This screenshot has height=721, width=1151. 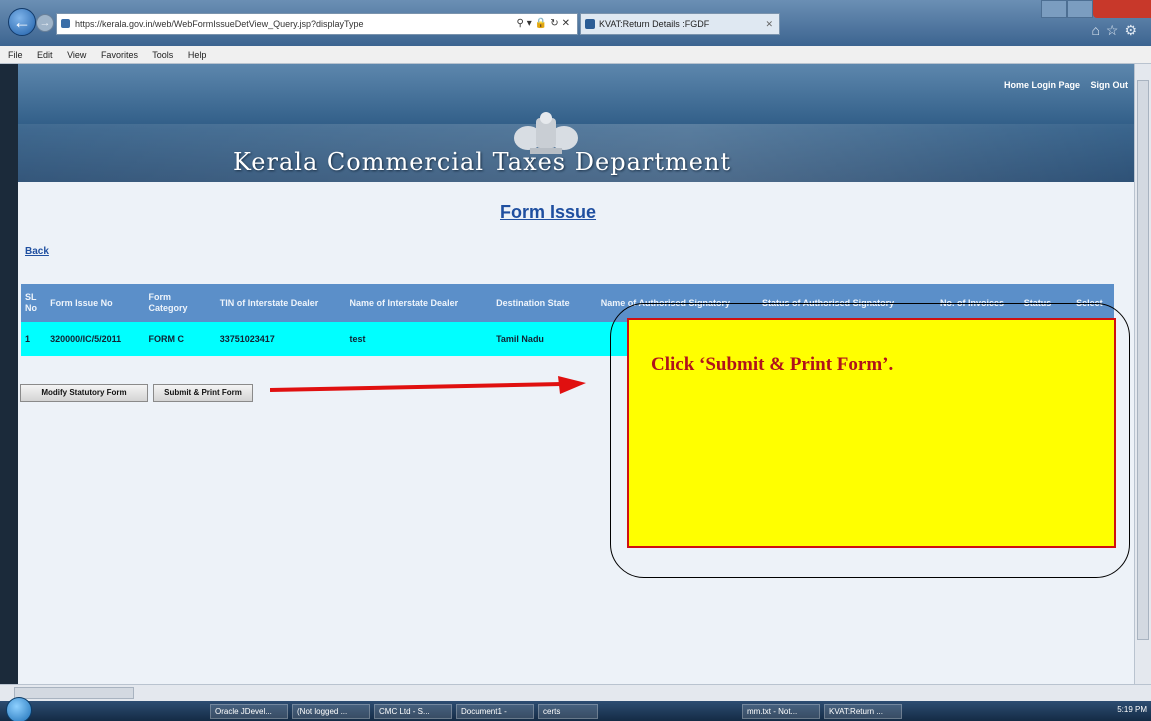 What do you see at coordinates (74, 693) in the screenshot?
I see `horizontal-scroll-thumb` at bounding box center [74, 693].